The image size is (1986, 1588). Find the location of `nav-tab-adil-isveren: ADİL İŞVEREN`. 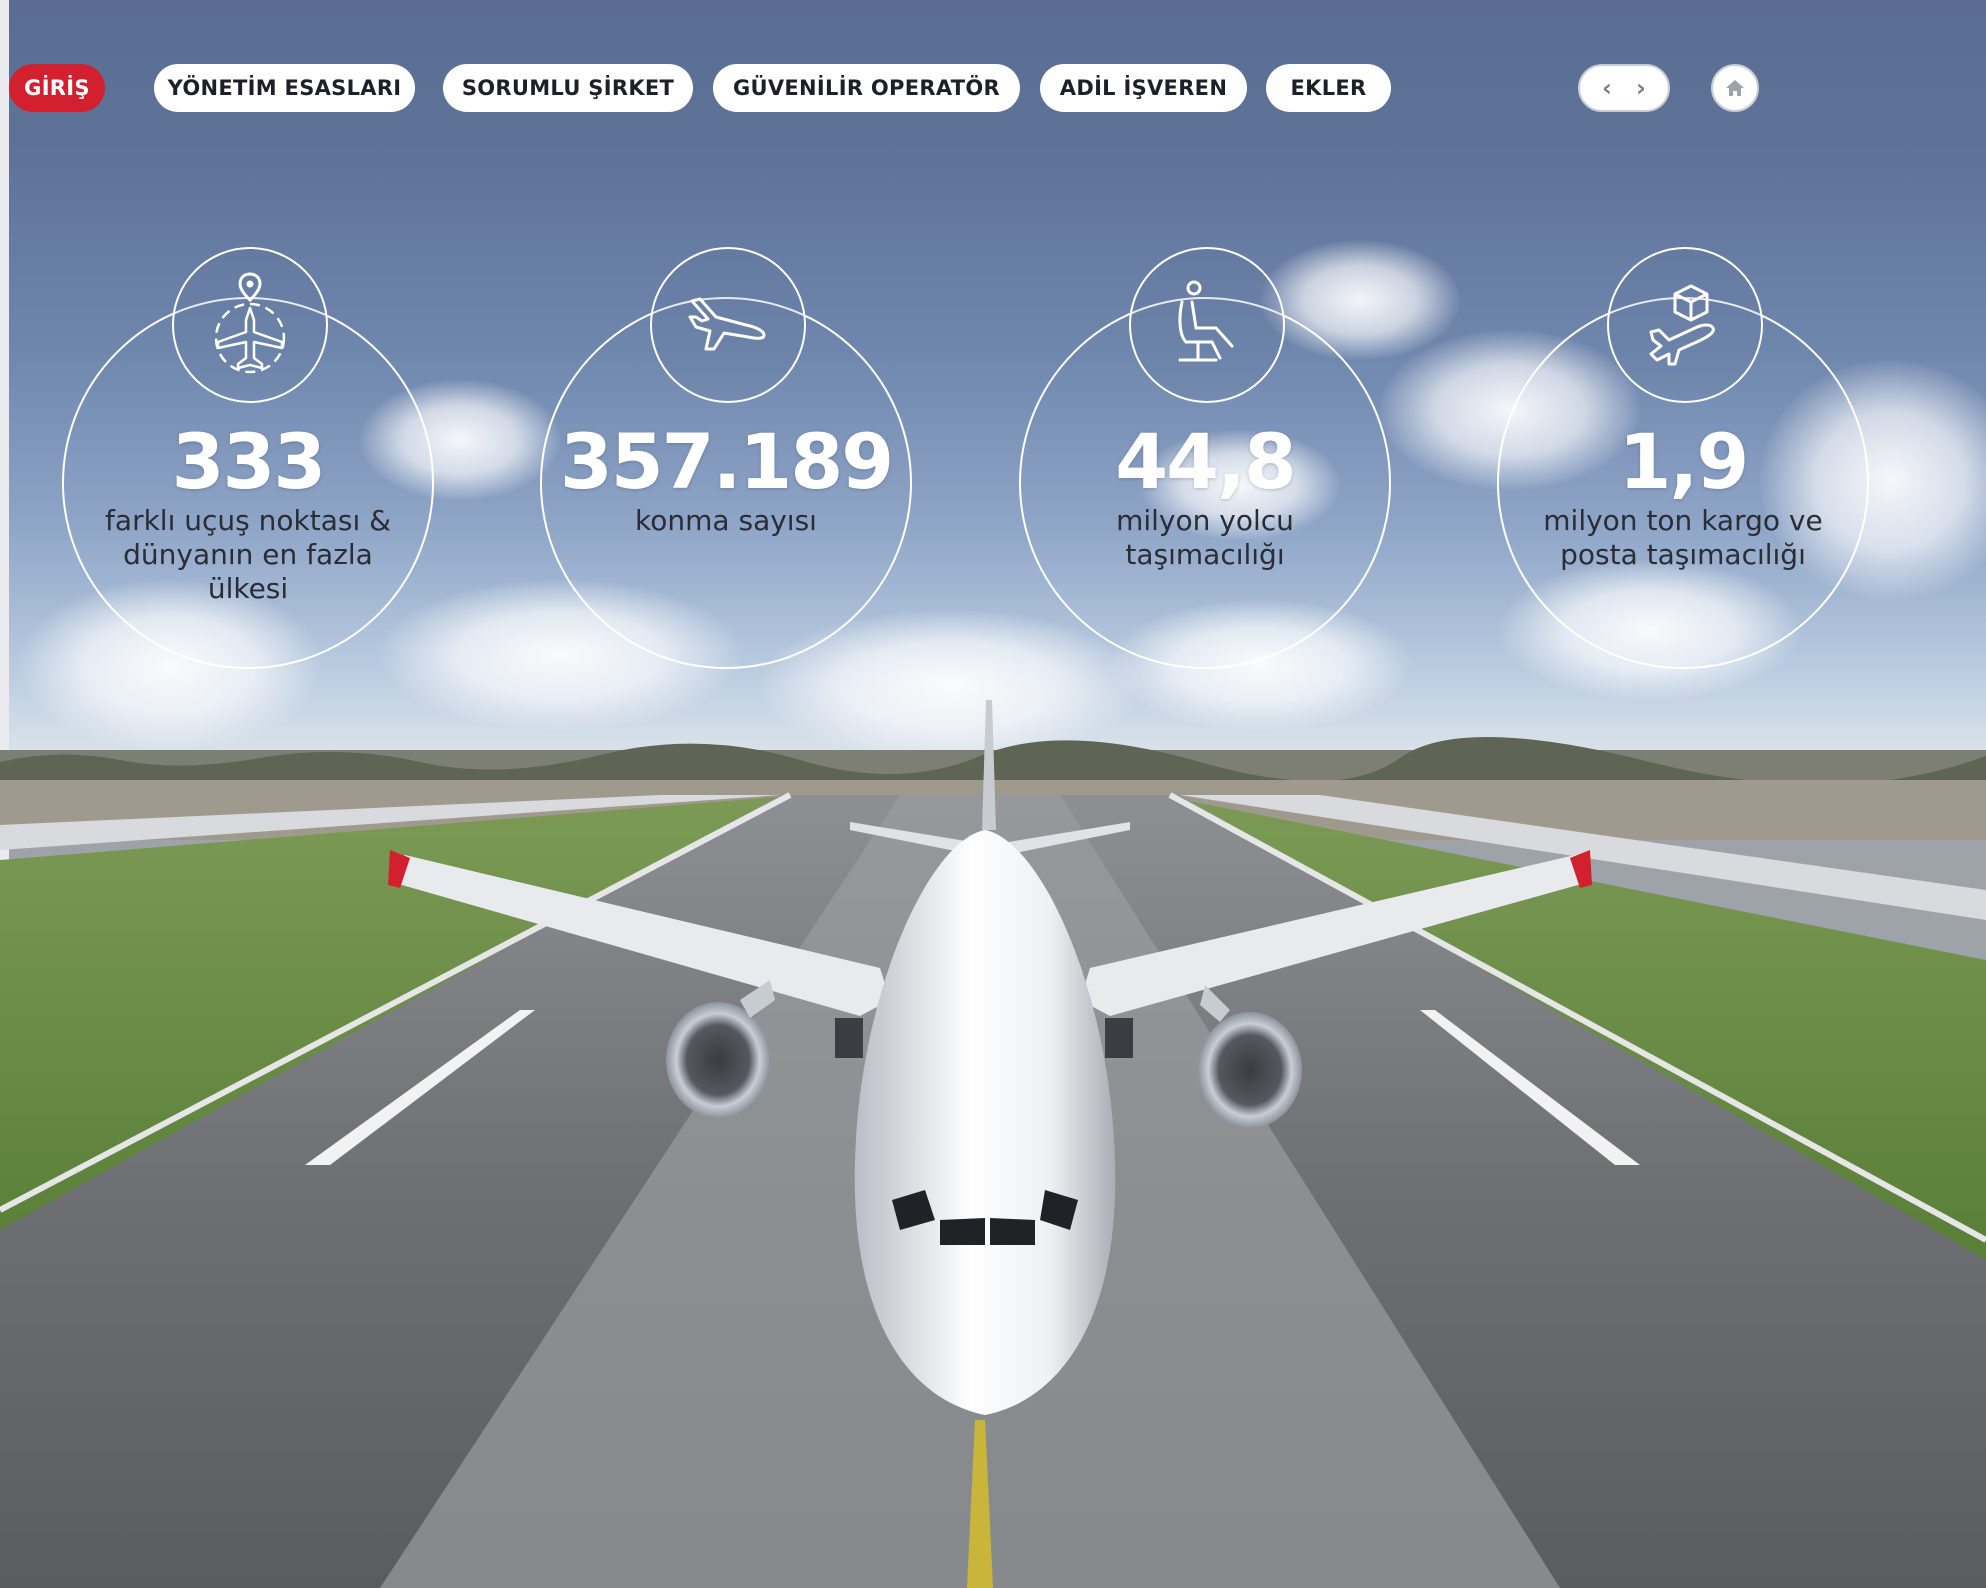

nav-tab-adil-isveren: ADİL İŞVEREN is located at coordinates (1143, 88).